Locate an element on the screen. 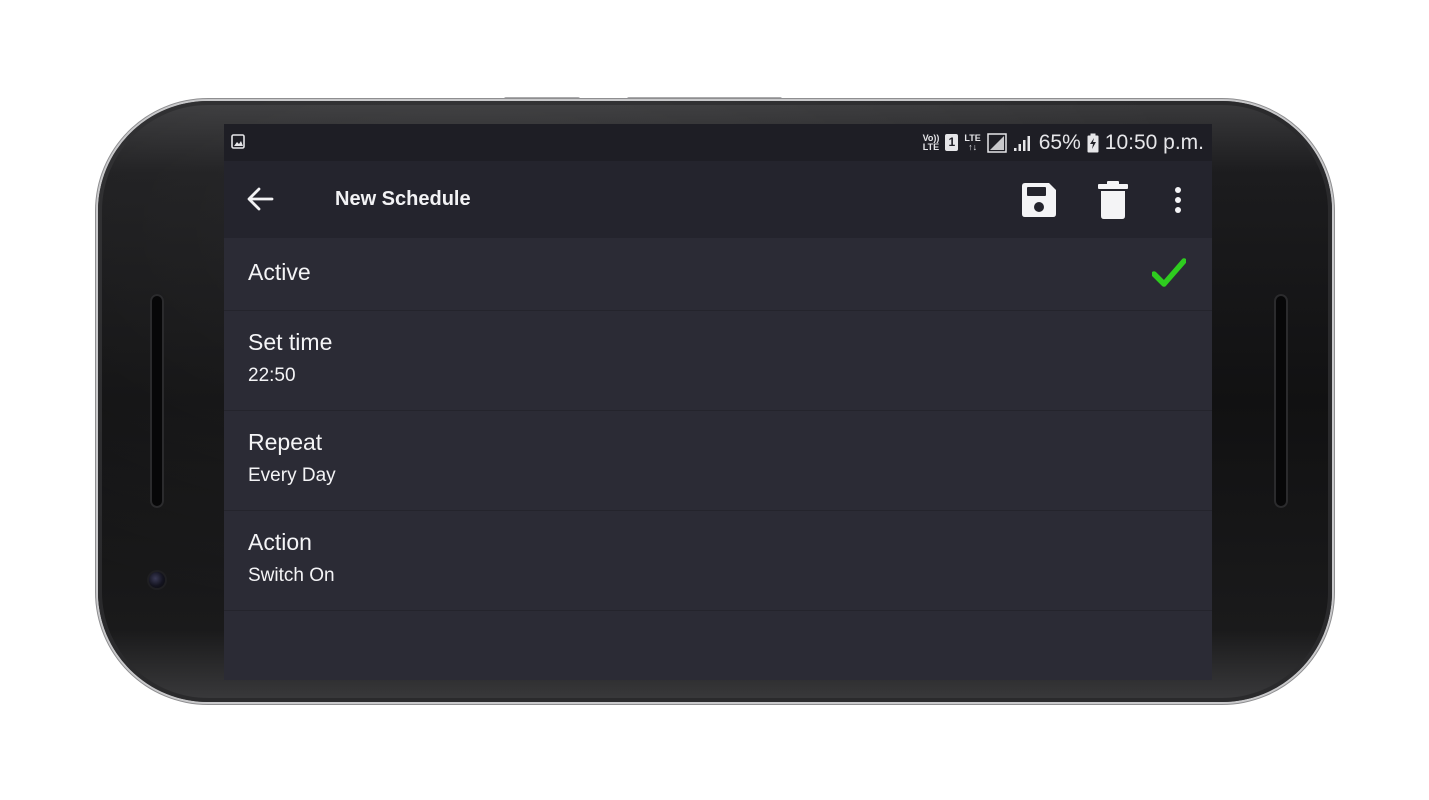 This screenshot has width=1429, height=800. checkmark-icon is located at coordinates (1169, 273).